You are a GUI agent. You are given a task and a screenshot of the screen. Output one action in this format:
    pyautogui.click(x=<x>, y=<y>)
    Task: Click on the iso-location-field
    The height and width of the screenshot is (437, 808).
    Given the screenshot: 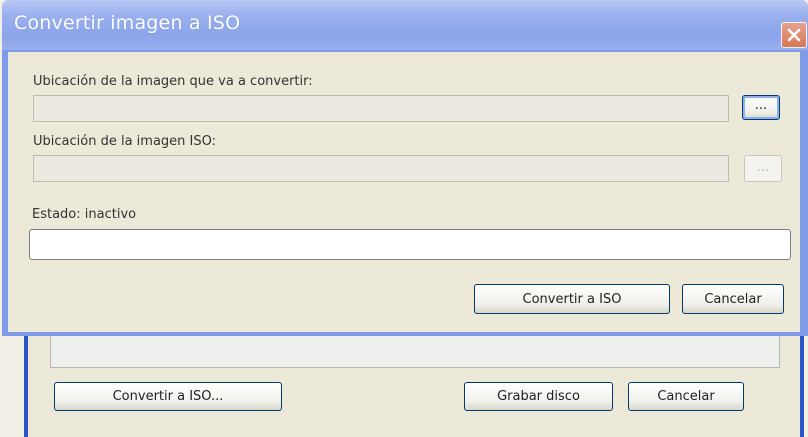 What is the action you would take?
    pyautogui.click(x=381, y=168)
    